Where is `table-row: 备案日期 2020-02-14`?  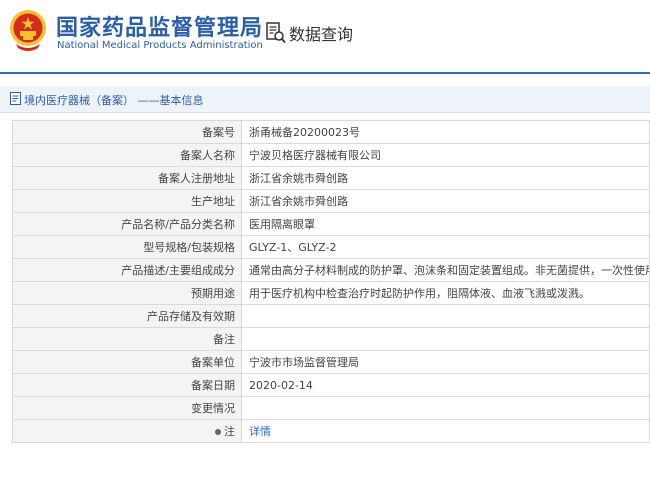
table-row: 备案日期 2020-02-14 is located at coordinates (331, 385).